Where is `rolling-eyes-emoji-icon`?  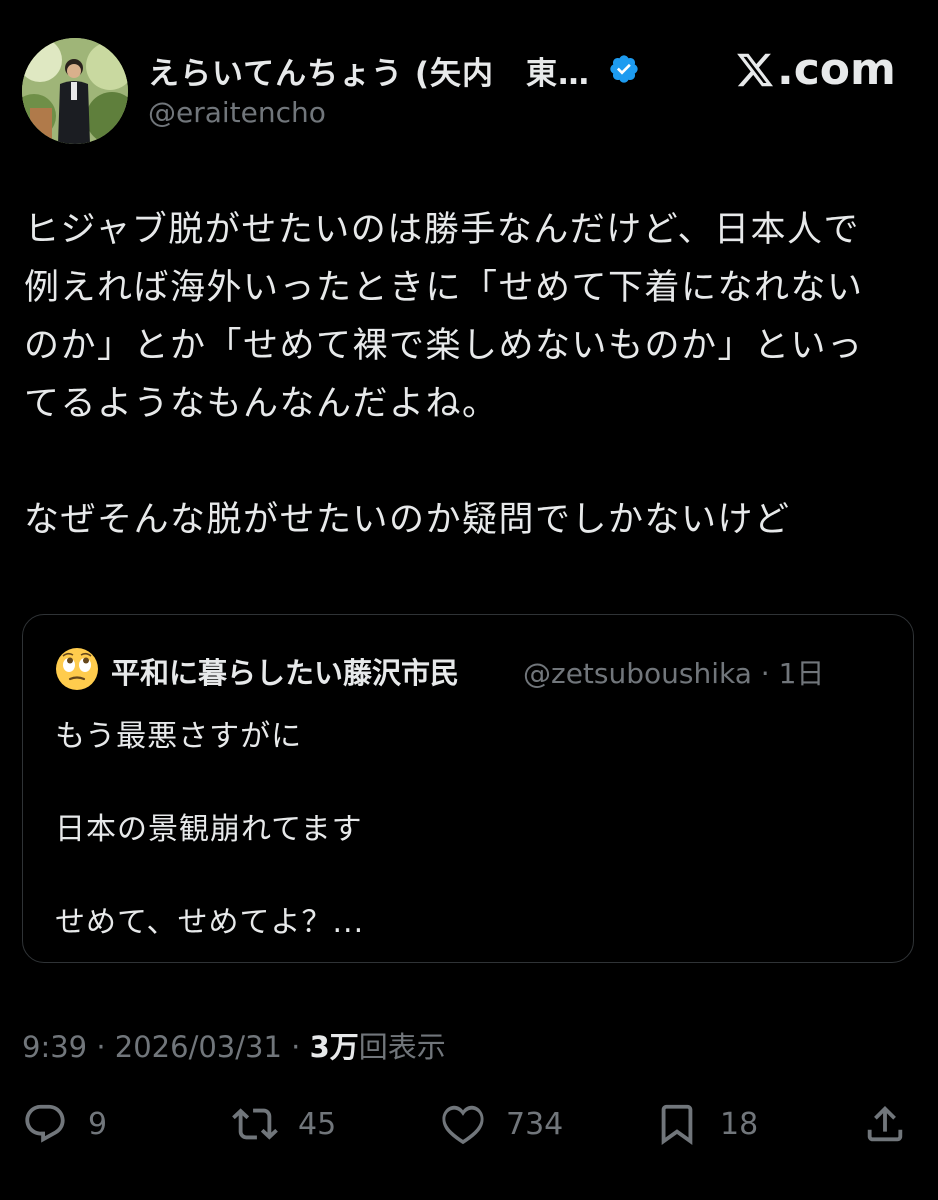 rolling-eyes-emoji-icon is located at coordinates (77, 669).